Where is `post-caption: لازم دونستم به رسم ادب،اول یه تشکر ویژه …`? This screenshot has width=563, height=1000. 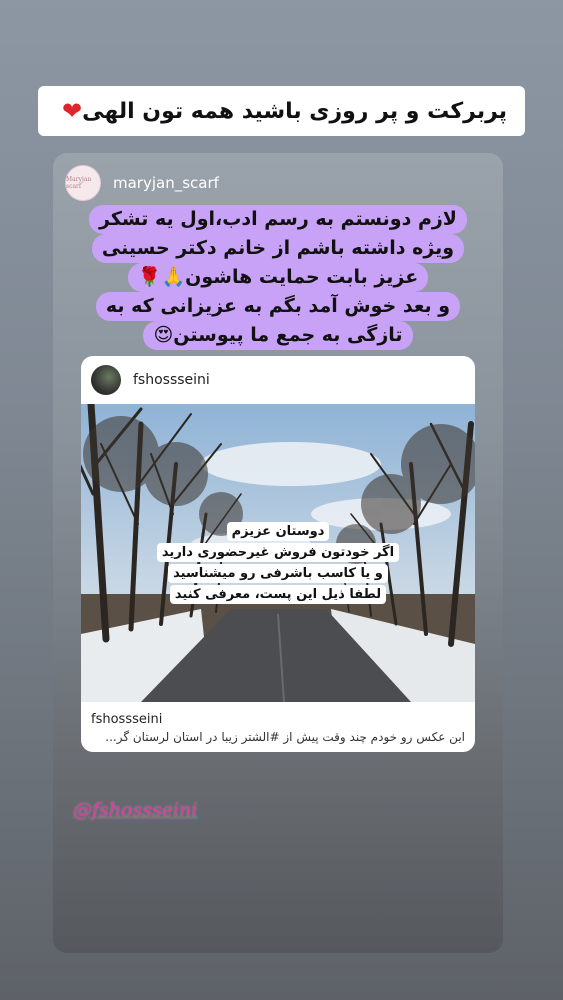
post-caption: لازم دونستم به رسم ادب،اول یه تشکر ویژه … is located at coordinates (278, 277).